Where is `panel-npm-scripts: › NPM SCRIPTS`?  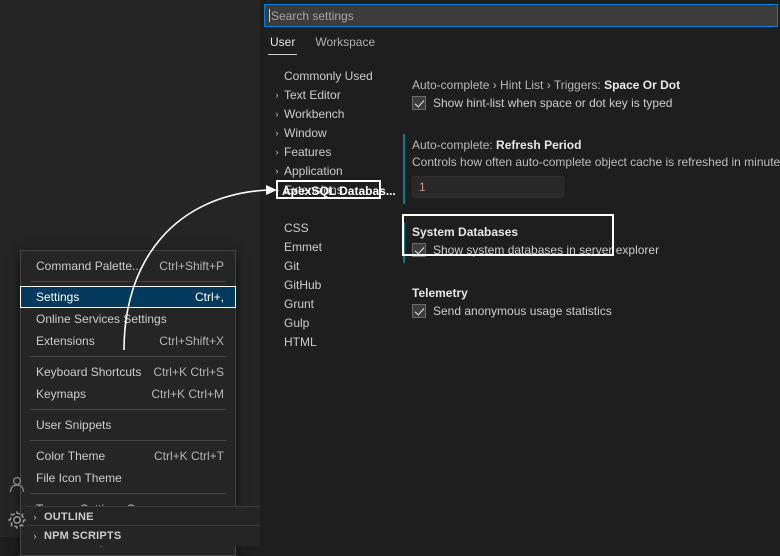 panel-npm-scripts: › NPM SCRIPTS is located at coordinates (143, 535).